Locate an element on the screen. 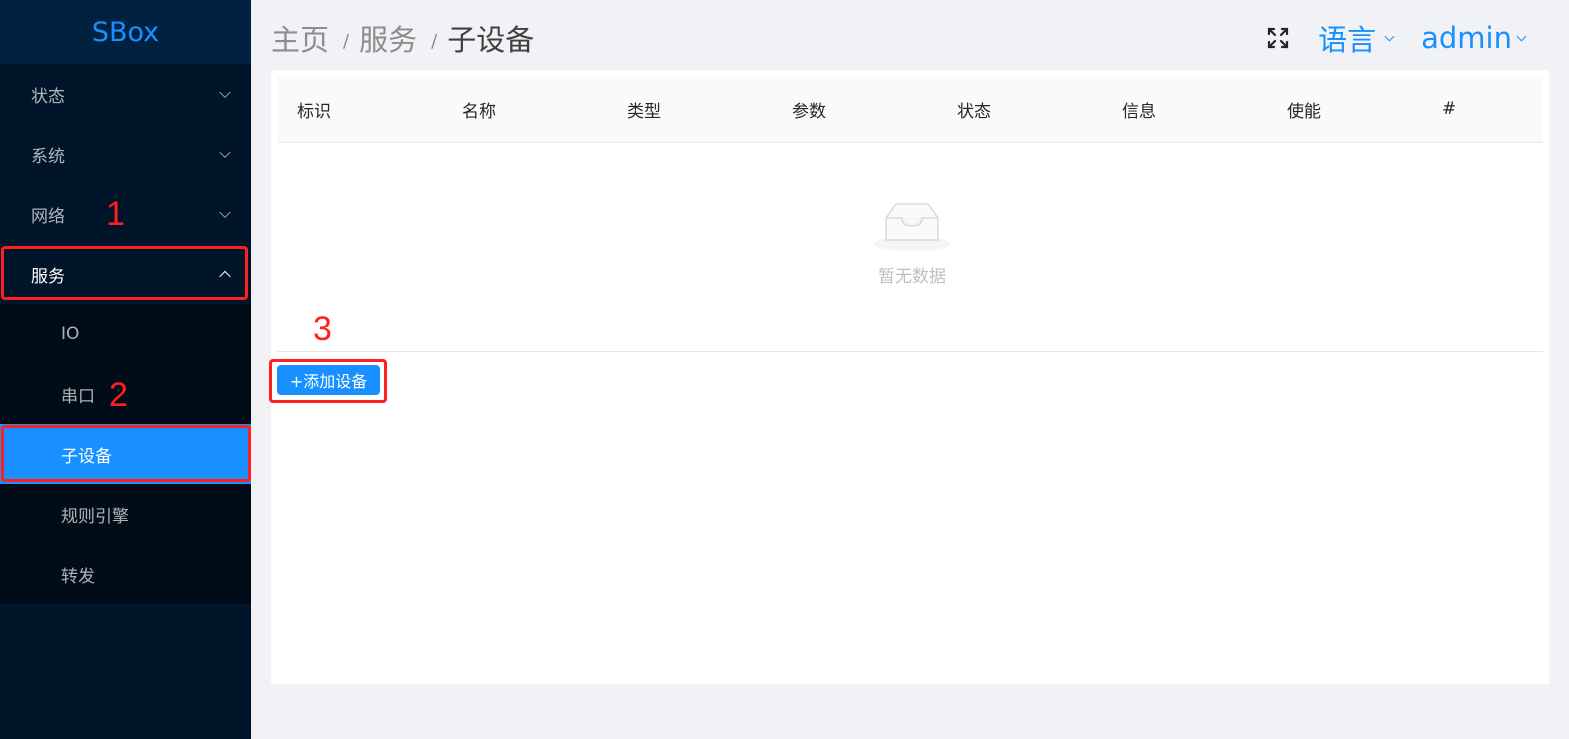  annotation-step-2: 2 is located at coordinates (118, 395).